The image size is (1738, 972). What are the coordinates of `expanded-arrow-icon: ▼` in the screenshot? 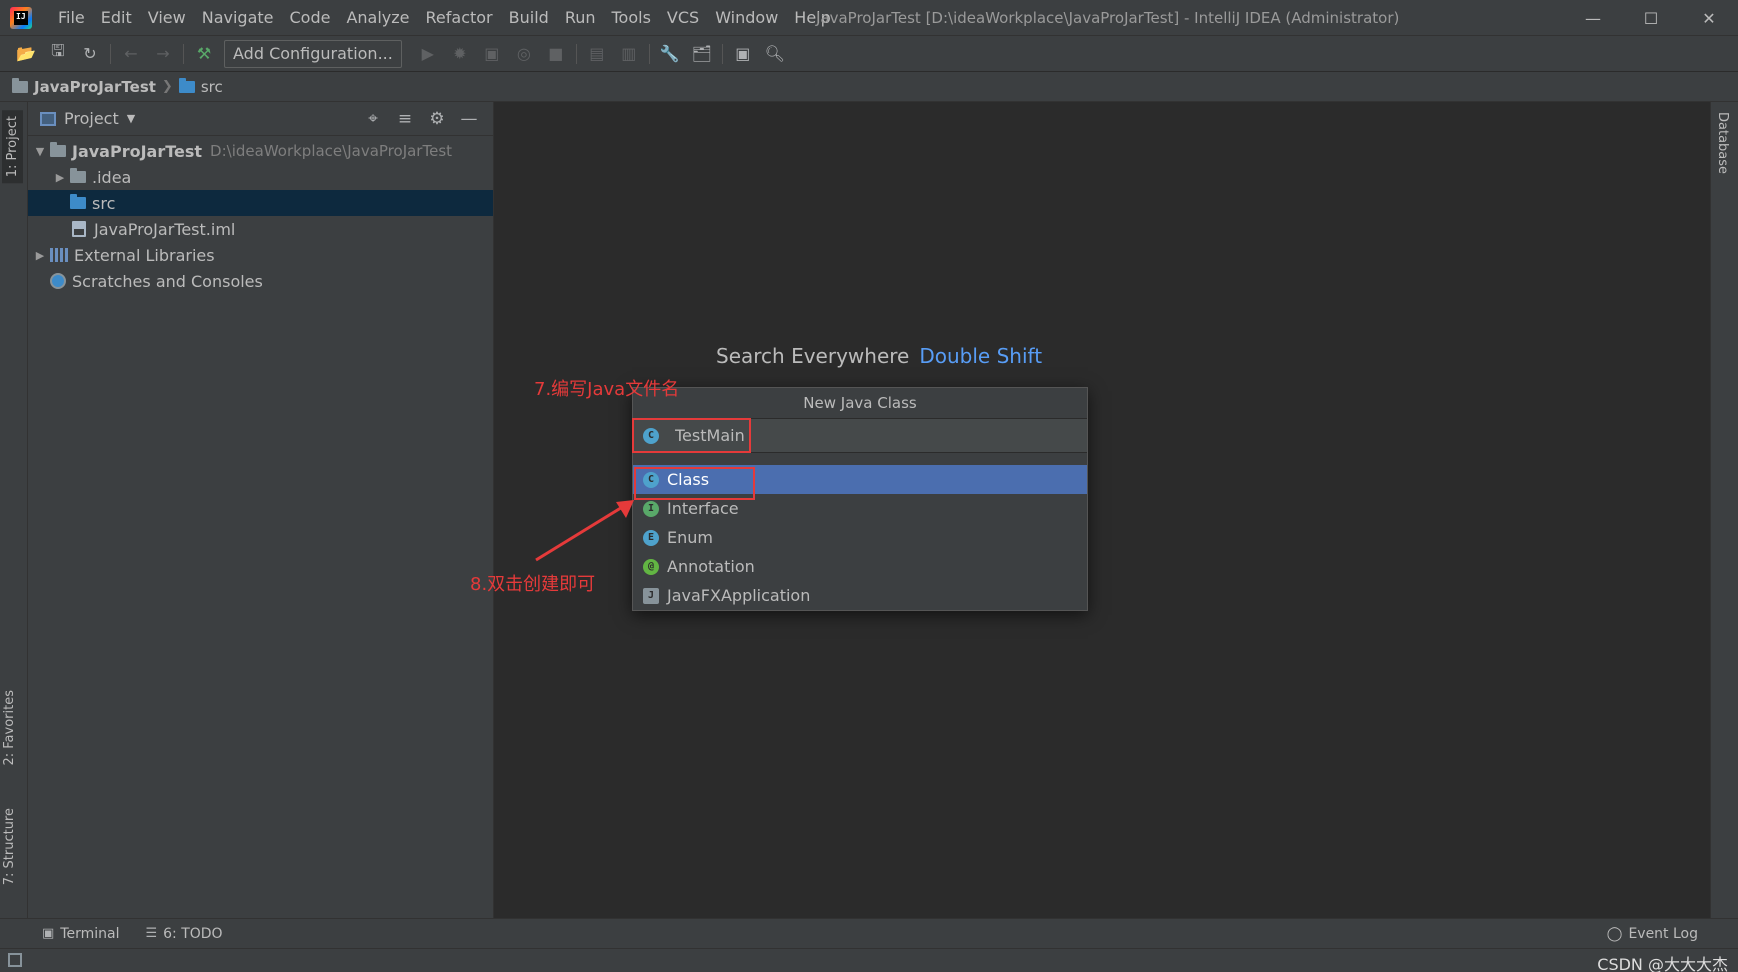 It's located at (40, 151).